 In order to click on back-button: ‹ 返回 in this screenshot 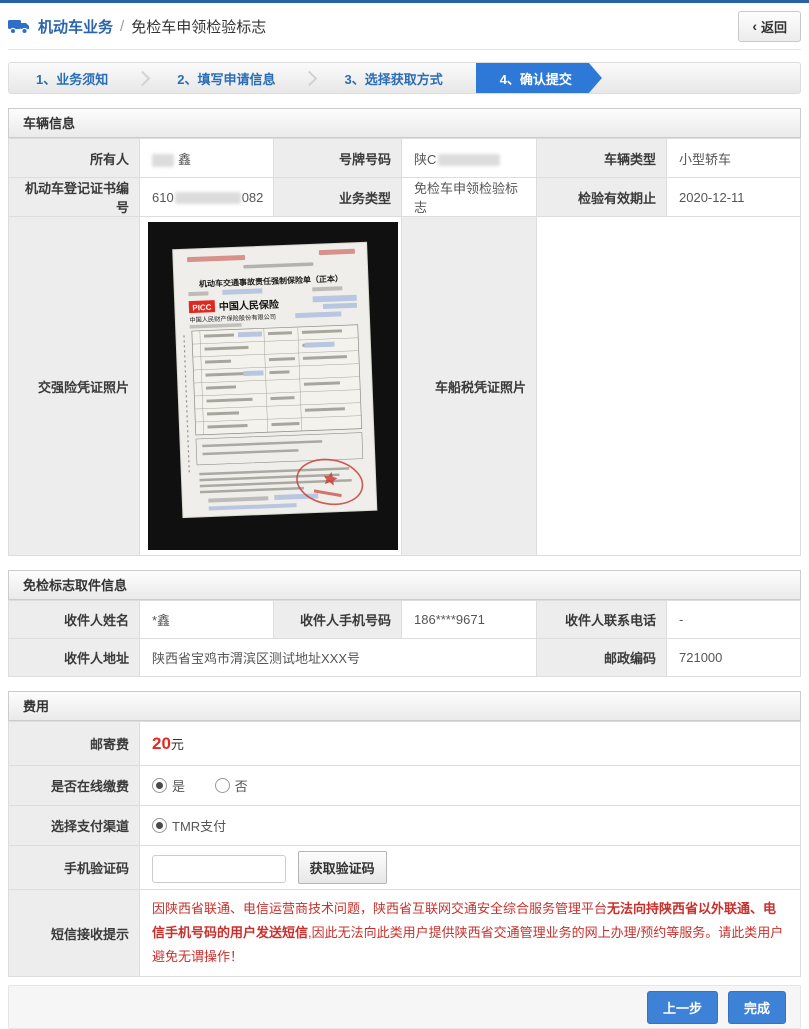, I will do `click(769, 26)`.